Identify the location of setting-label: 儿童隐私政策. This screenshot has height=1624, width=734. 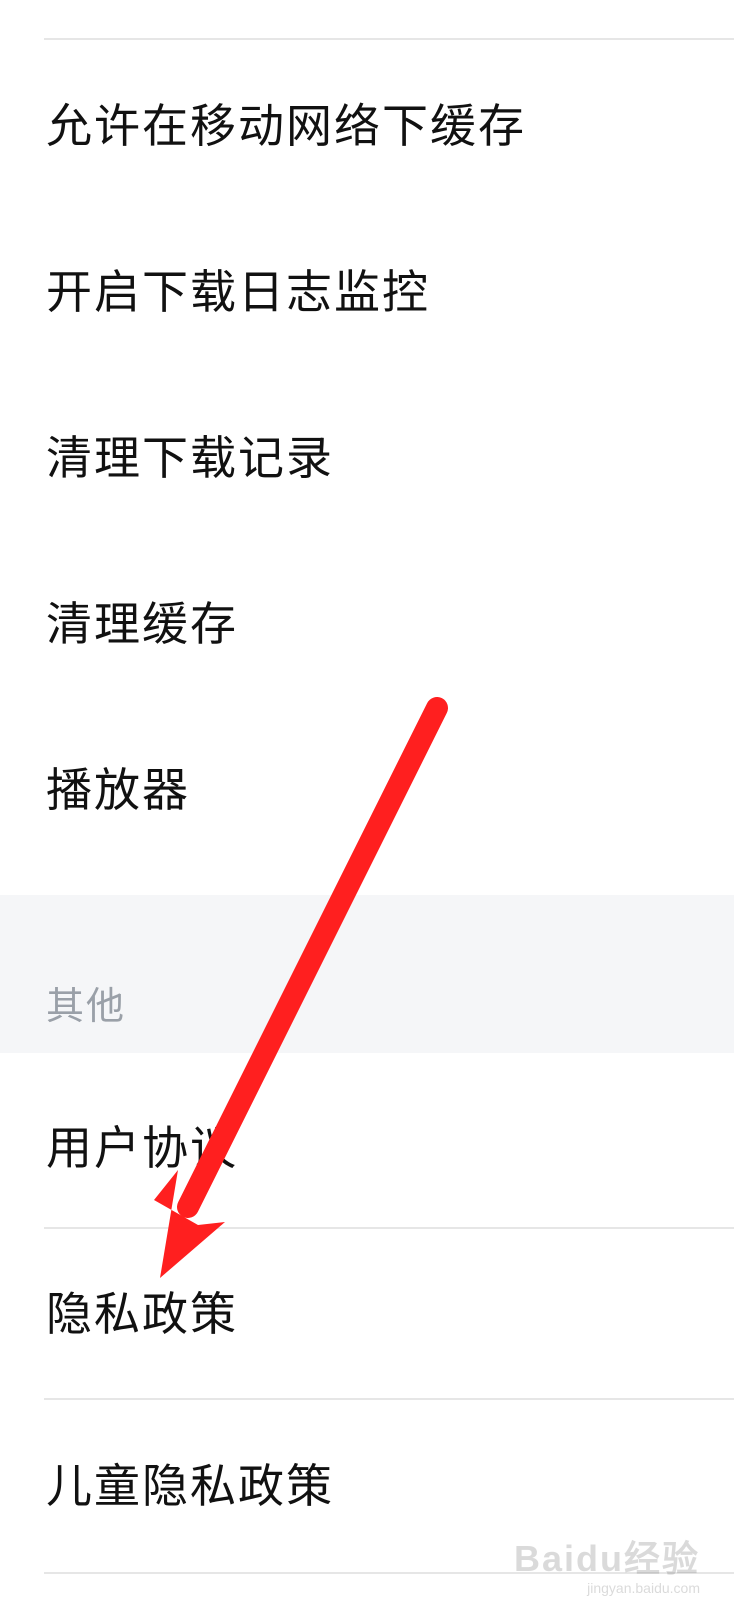
(190, 1486).